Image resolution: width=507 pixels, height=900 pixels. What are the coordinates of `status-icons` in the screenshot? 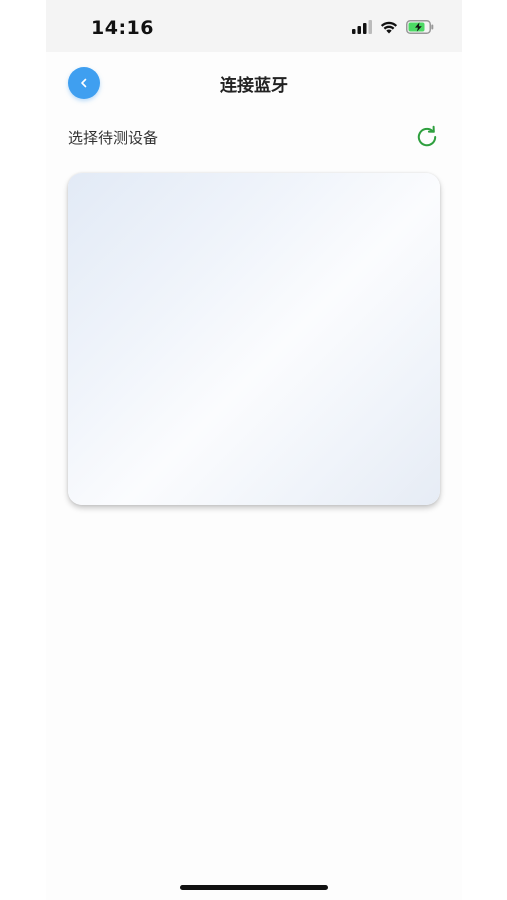 It's located at (393, 28).